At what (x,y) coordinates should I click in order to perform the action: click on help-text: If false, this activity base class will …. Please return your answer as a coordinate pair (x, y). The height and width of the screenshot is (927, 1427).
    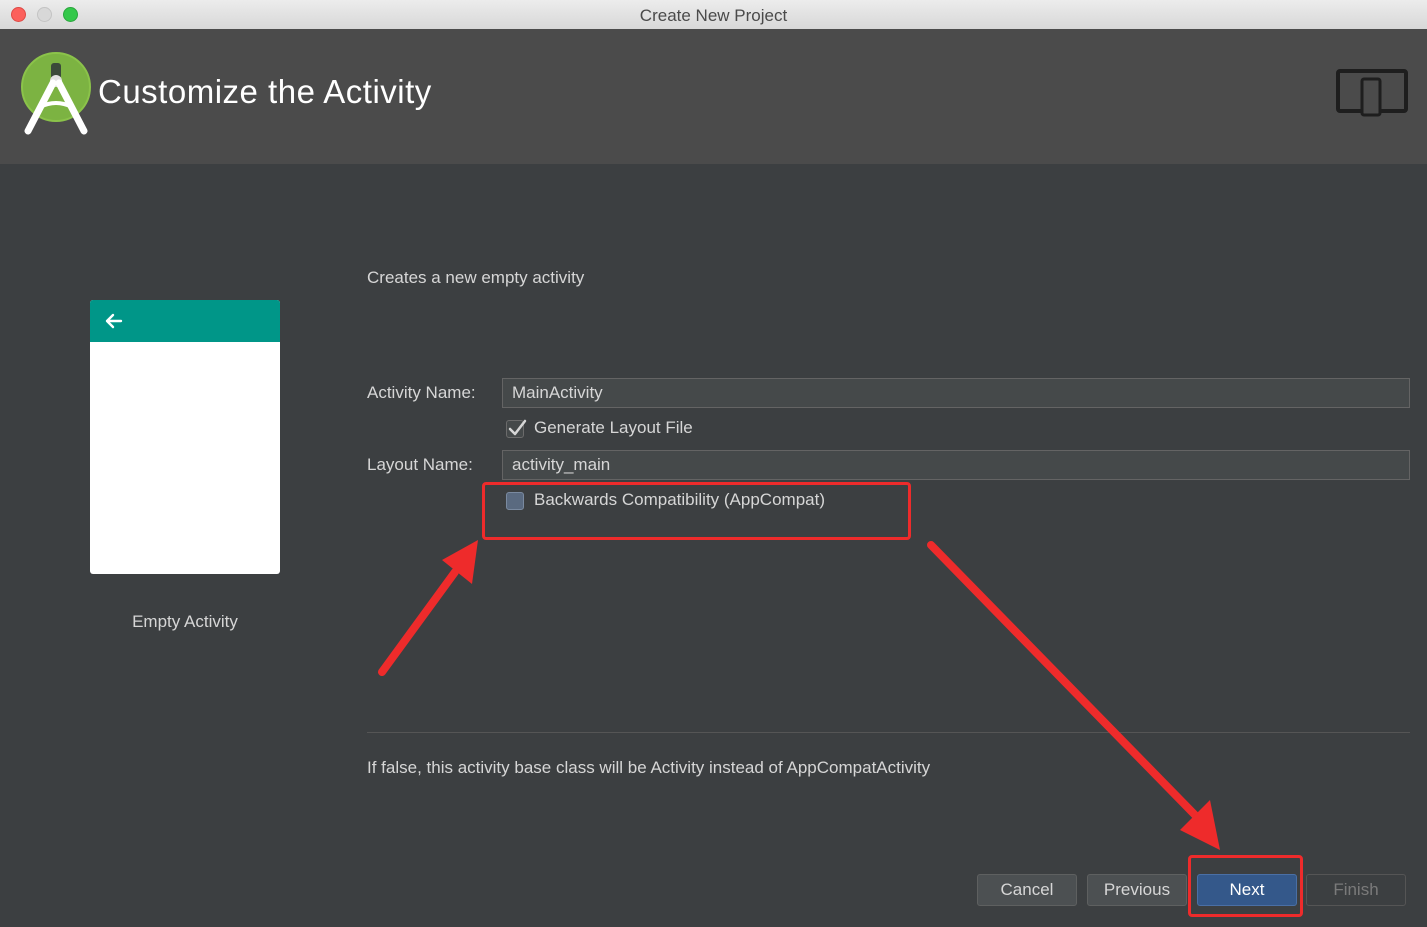
    Looking at the image, I should click on (649, 767).